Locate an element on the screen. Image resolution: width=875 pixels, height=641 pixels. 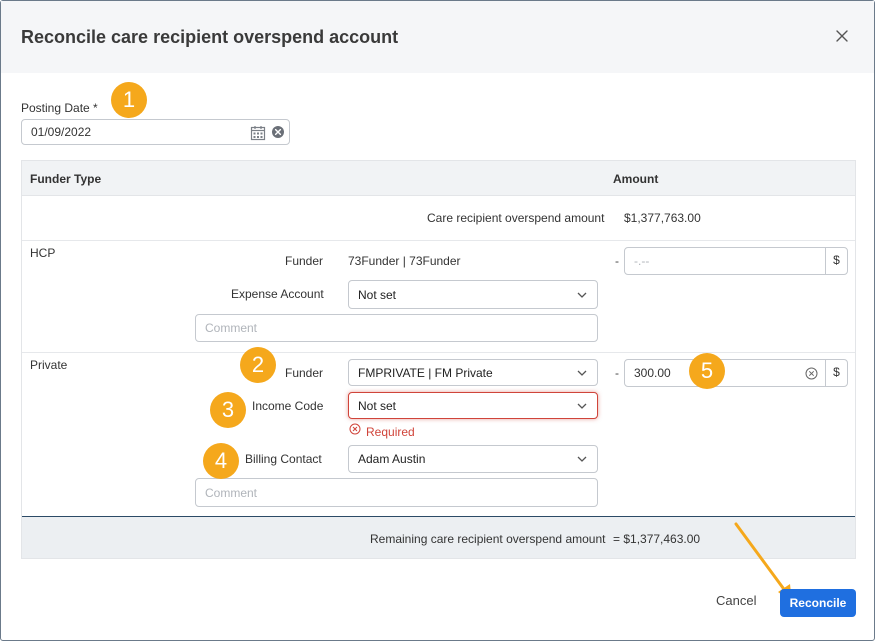
hcp-comment-field: Comment is located at coordinates (396, 328).